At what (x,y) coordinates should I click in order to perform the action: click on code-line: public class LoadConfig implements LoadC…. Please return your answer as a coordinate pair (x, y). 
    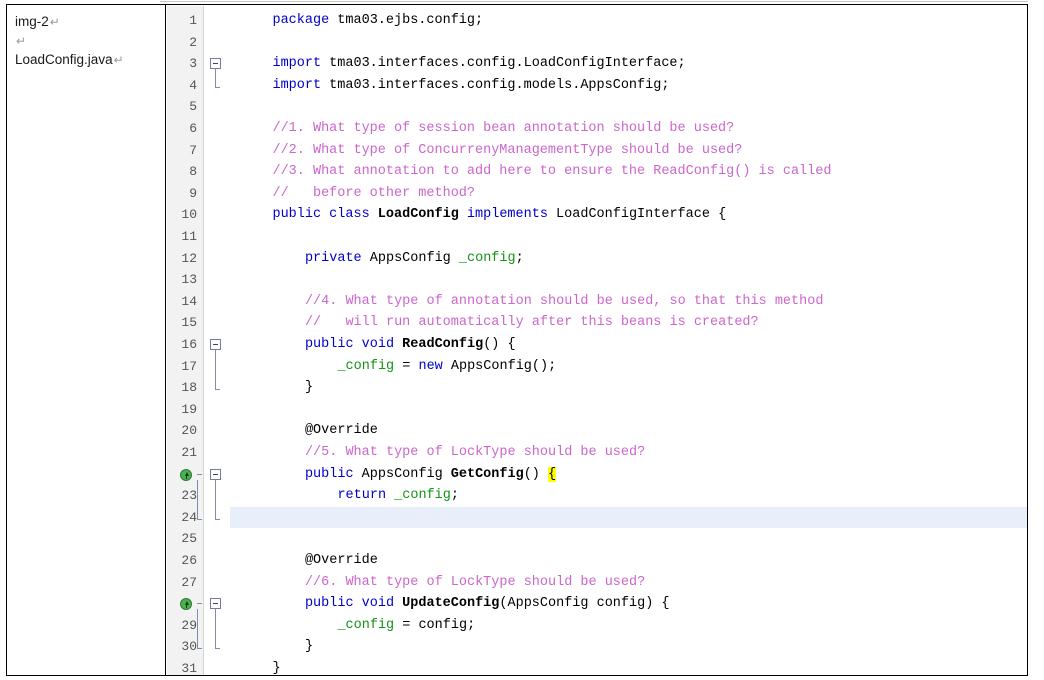
    Looking at the image, I should click on (499, 215).